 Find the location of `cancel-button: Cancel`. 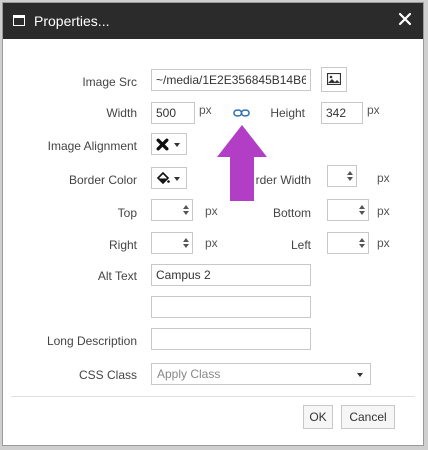

cancel-button: Cancel is located at coordinates (368, 417).